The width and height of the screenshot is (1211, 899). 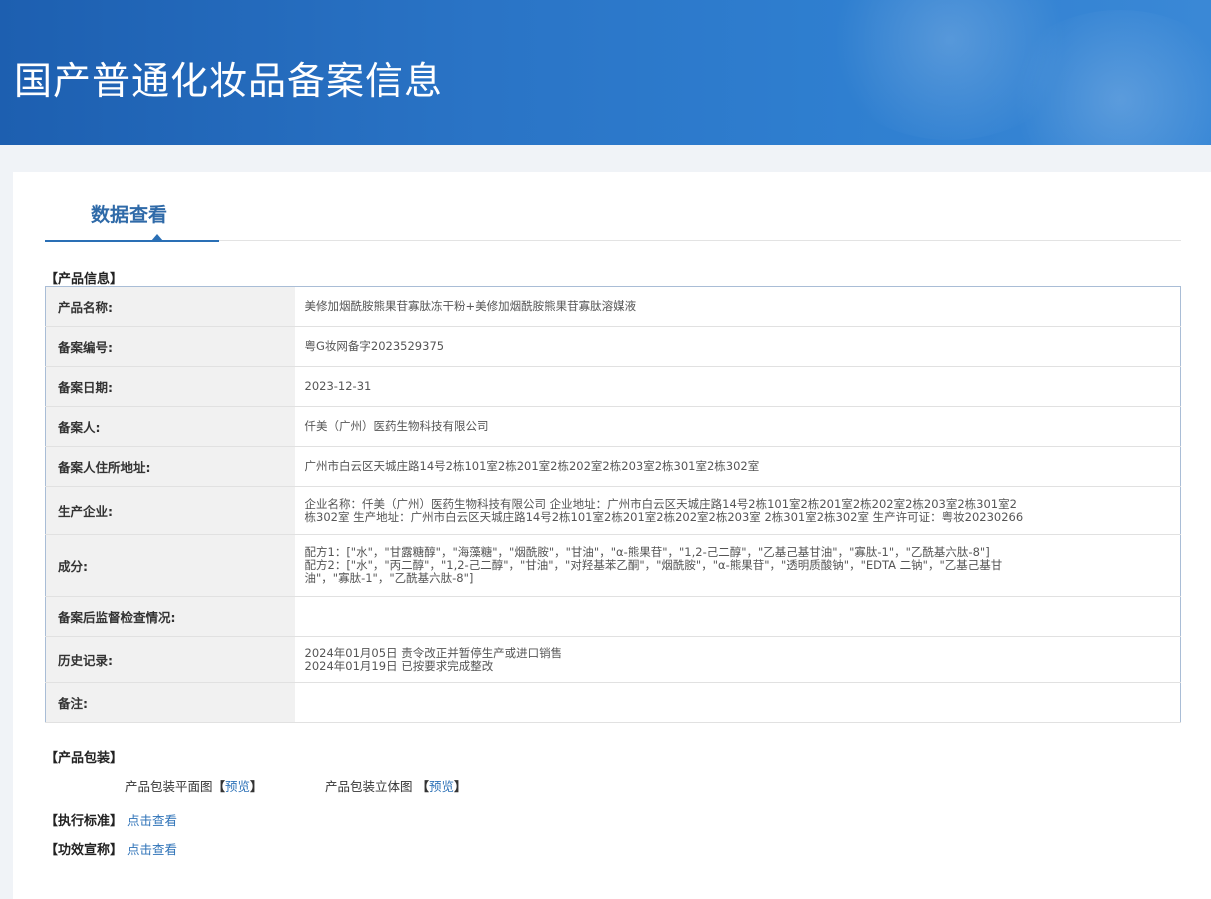 I want to click on info-row: 备注:, so click(x=613, y=702).